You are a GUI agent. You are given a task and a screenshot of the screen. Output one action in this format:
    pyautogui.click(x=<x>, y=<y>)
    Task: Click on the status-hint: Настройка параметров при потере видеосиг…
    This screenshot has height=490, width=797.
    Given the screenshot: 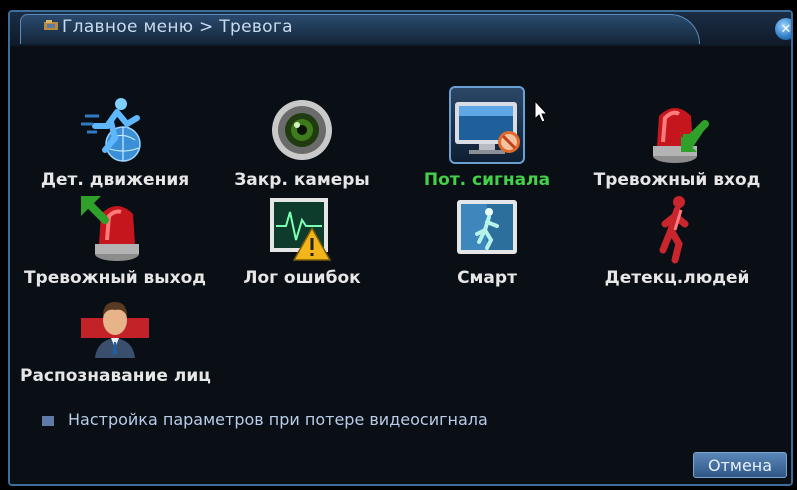 What is the action you would take?
    pyautogui.click(x=265, y=419)
    